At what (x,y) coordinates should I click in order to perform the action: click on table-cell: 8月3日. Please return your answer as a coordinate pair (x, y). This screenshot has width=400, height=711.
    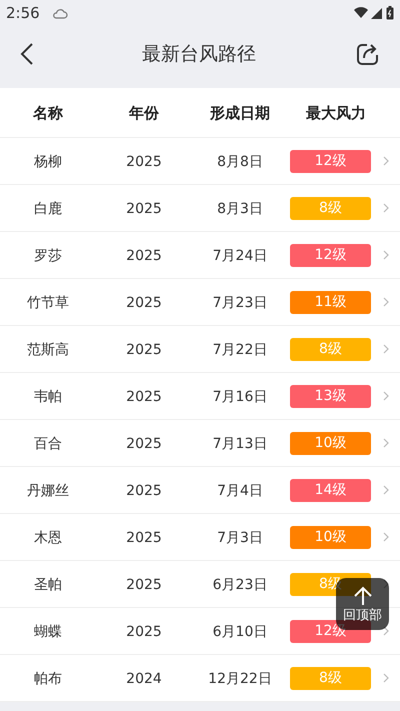
    Looking at the image, I should click on (240, 209).